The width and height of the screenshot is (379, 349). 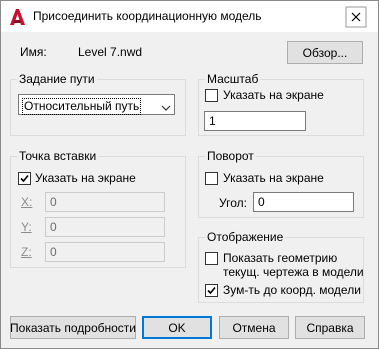 I want to click on zoom-to-model-checkbox, so click(x=211, y=290).